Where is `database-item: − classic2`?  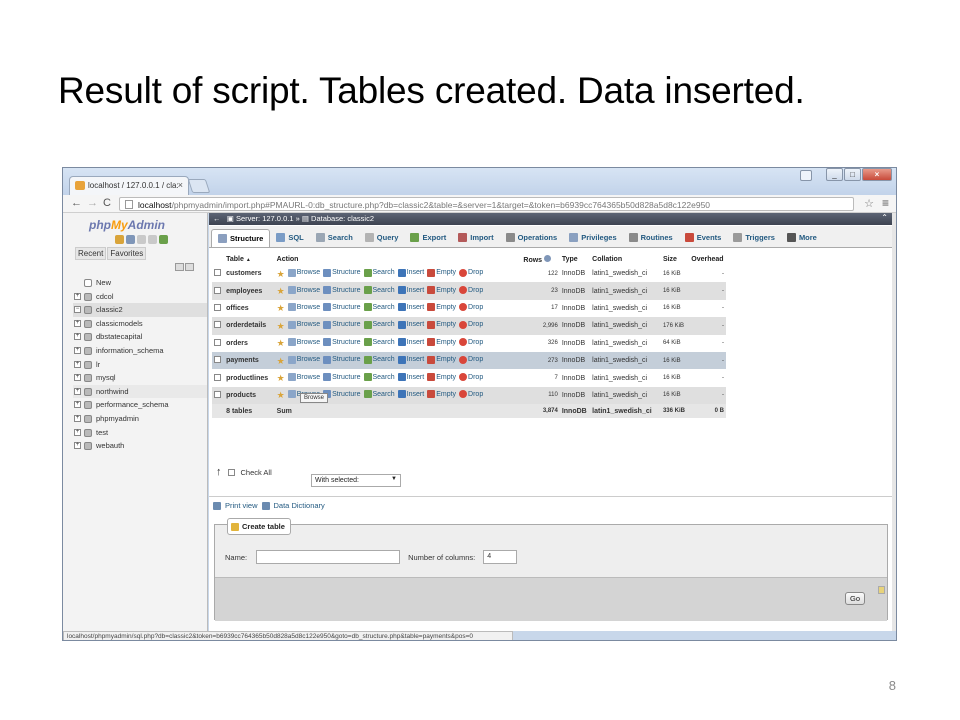
database-item: − classic2 is located at coordinates (140, 310).